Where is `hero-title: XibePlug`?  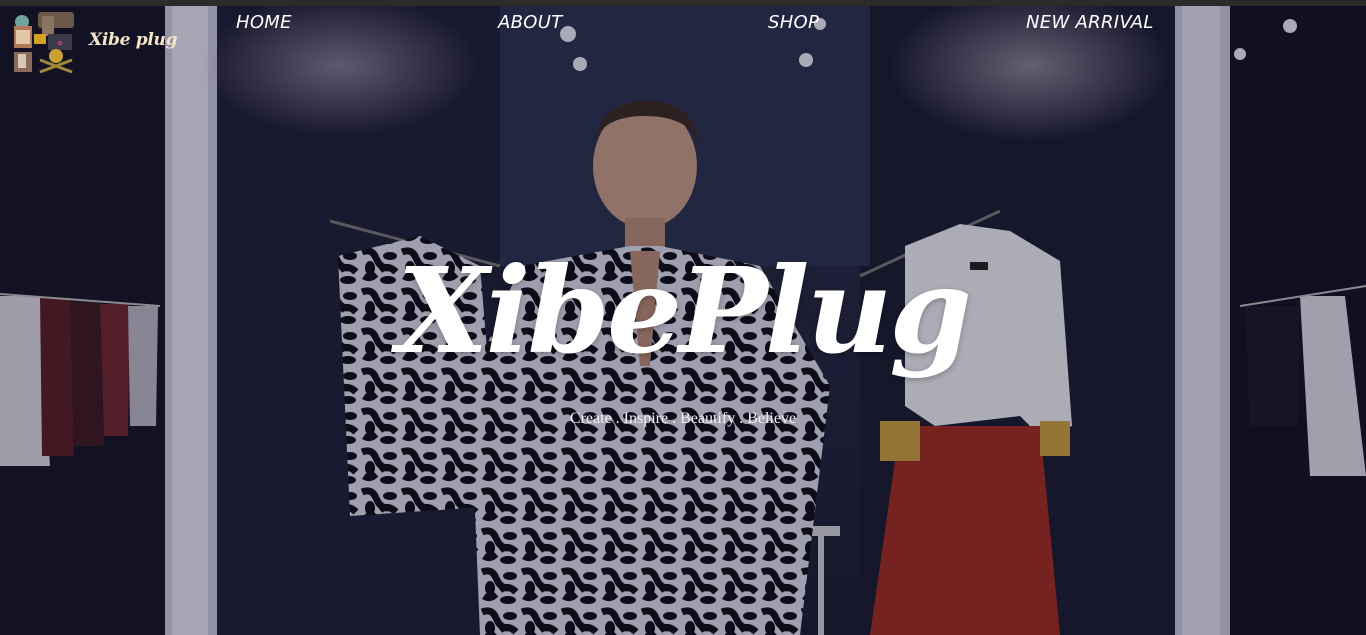
hero-title: XibePlug is located at coordinates (684, 310).